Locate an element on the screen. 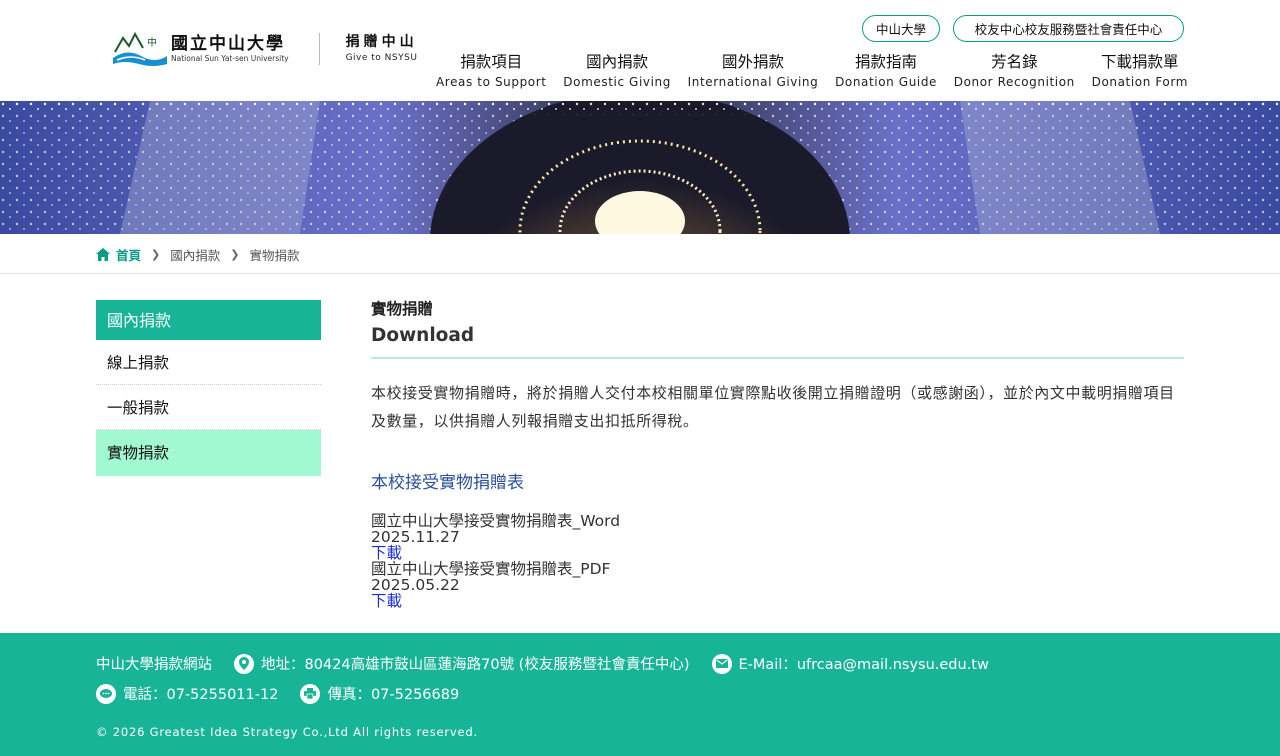  give-title-en: Give to NSYSU is located at coordinates (381, 58).